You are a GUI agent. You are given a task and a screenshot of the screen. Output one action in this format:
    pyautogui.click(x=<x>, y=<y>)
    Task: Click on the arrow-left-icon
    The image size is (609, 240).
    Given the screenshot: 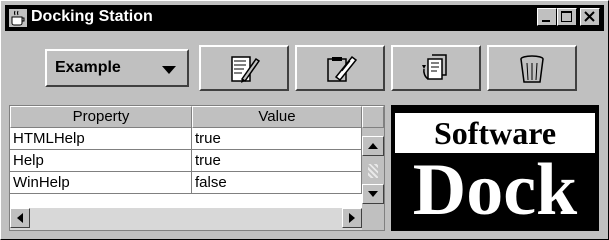 What is the action you would take?
    pyautogui.click(x=20, y=218)
    